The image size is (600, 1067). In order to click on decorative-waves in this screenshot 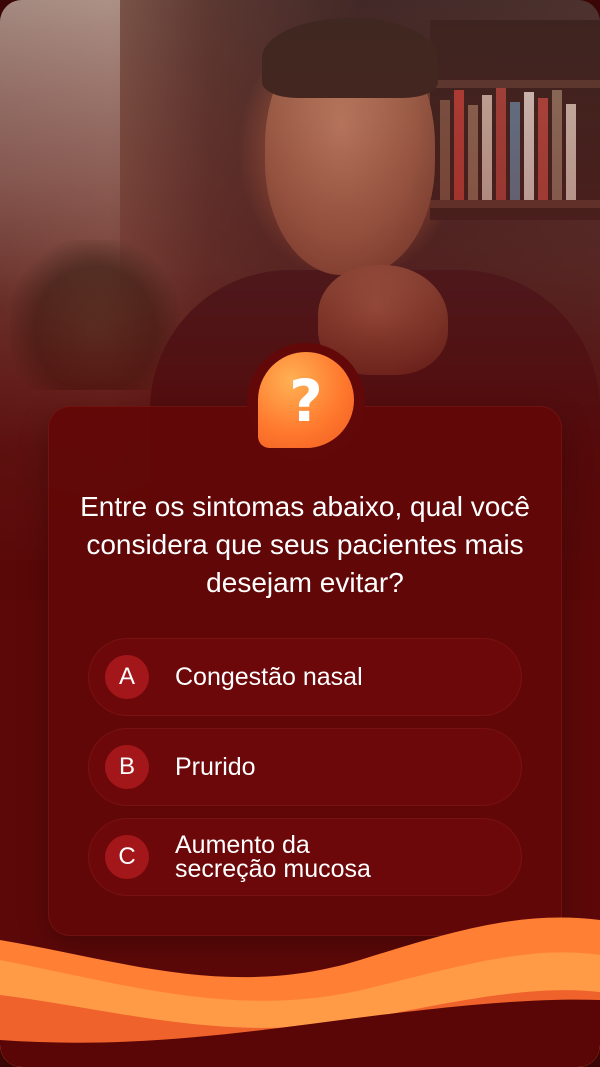, I will do `click(300, 992)`.